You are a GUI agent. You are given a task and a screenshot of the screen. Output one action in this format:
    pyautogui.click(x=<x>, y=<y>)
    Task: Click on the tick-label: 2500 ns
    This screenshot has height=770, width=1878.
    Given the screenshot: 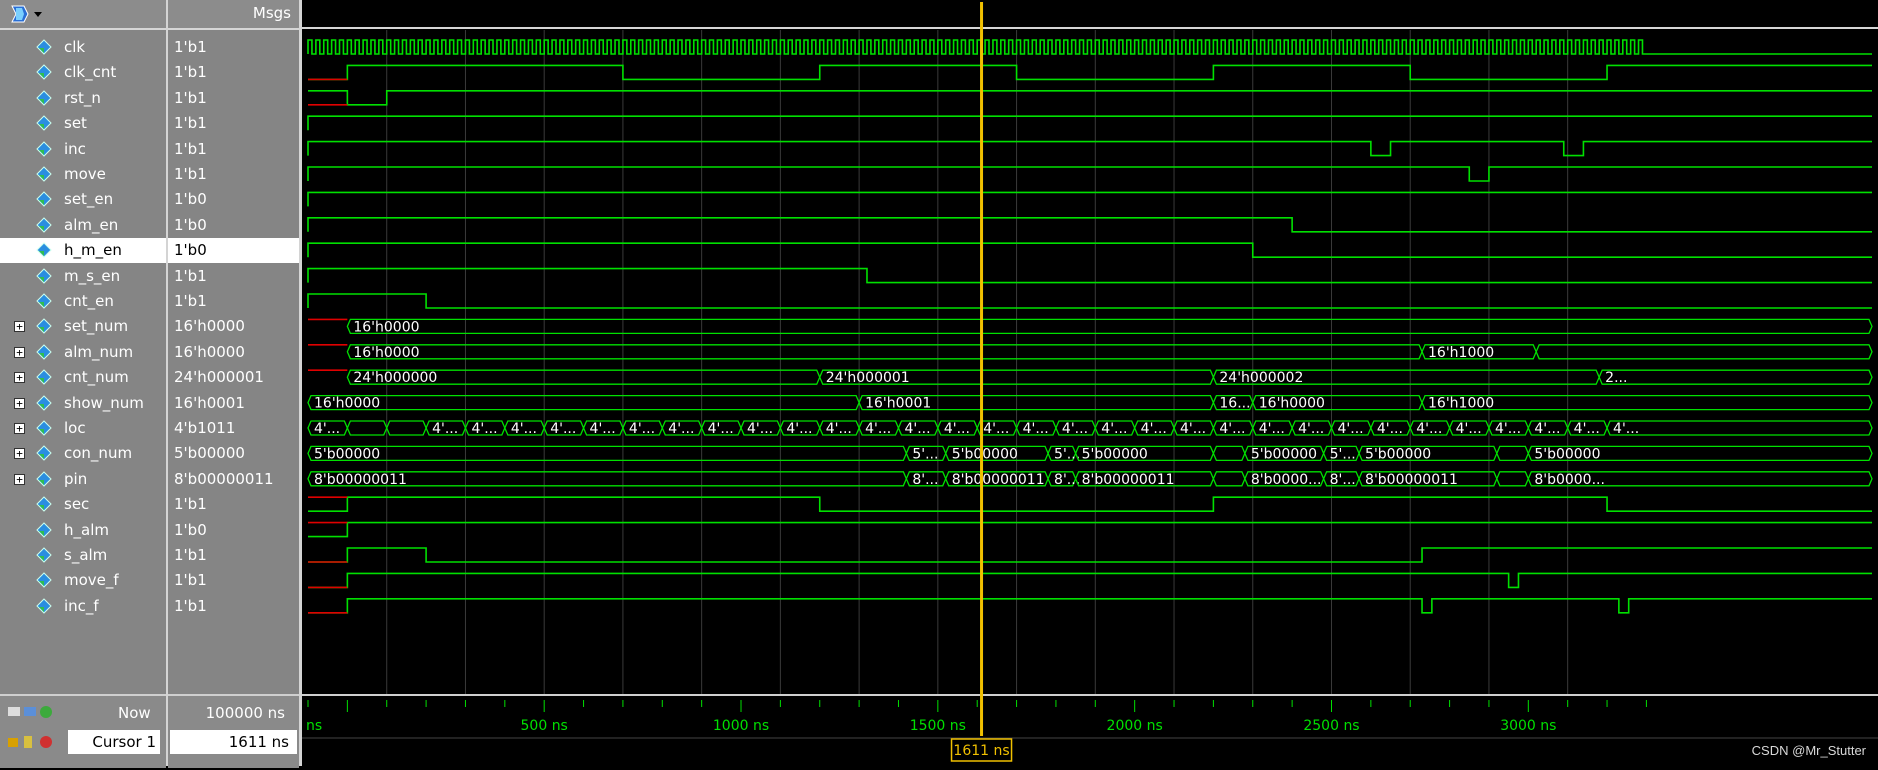 What is the action you would take?
    pyautogui.click(x=1331, y=726)
    